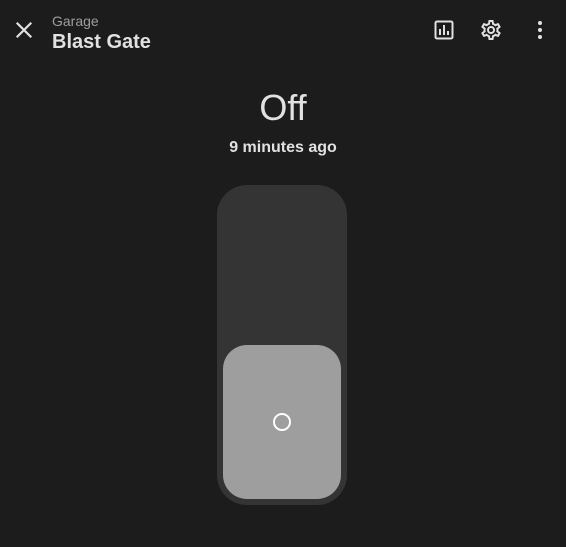 The width and height of the screenshot is (566, 547). I want to click on big-toggle-switch, so click(282, 345).